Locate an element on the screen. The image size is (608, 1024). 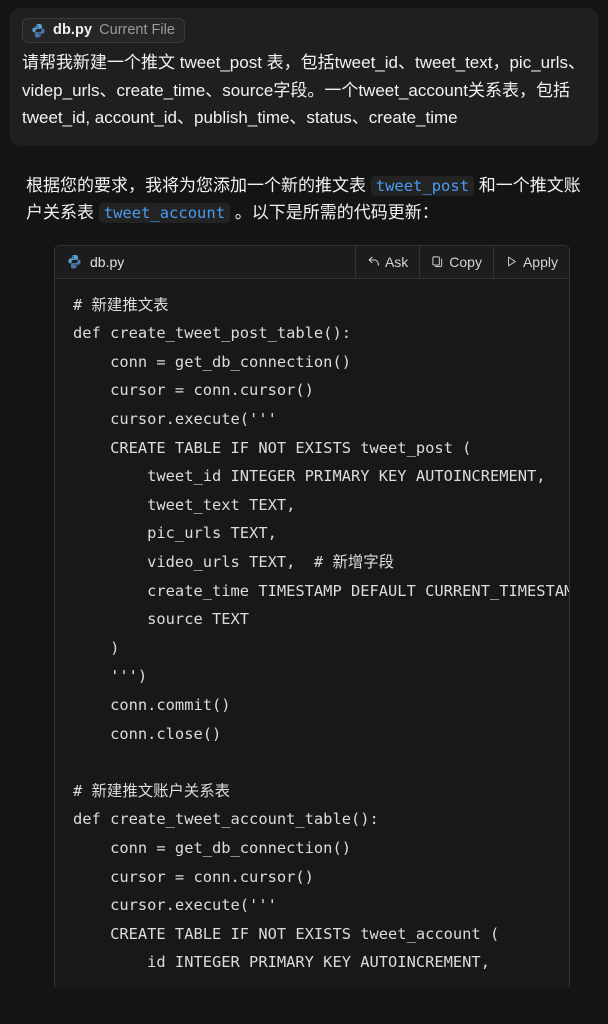
code-line: # 新建推文账户关系表 is located at coordinates (152, 790).